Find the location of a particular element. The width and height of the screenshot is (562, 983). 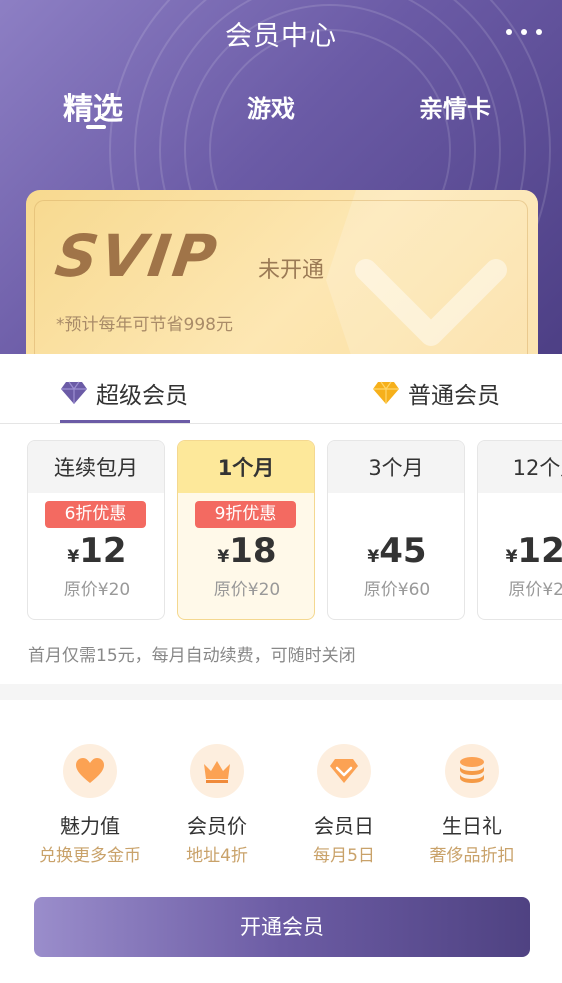

price-amount: 12 is located at coordinates (103, 551).